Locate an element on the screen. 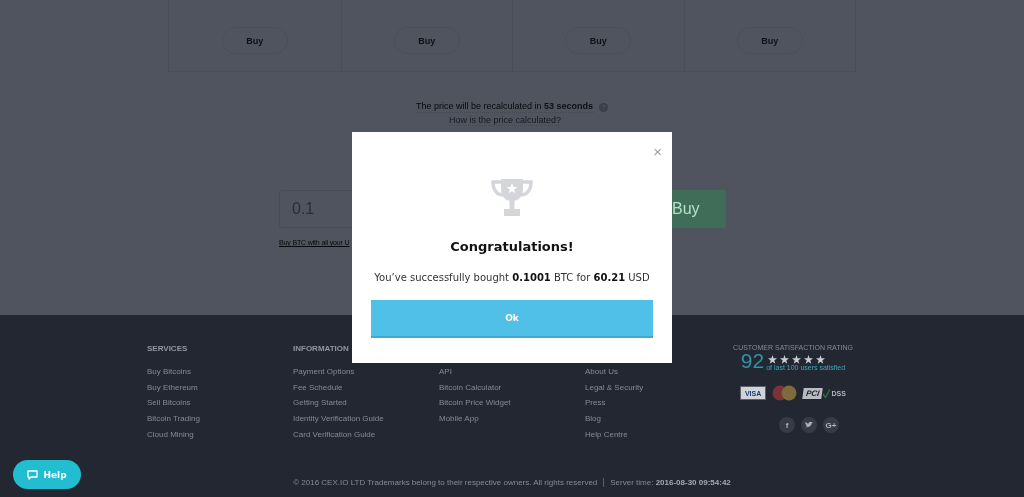 Image resolution: width=1024 pixels, height=497 pixels. chat-bubble-icon is located at coordinates (33, 474).